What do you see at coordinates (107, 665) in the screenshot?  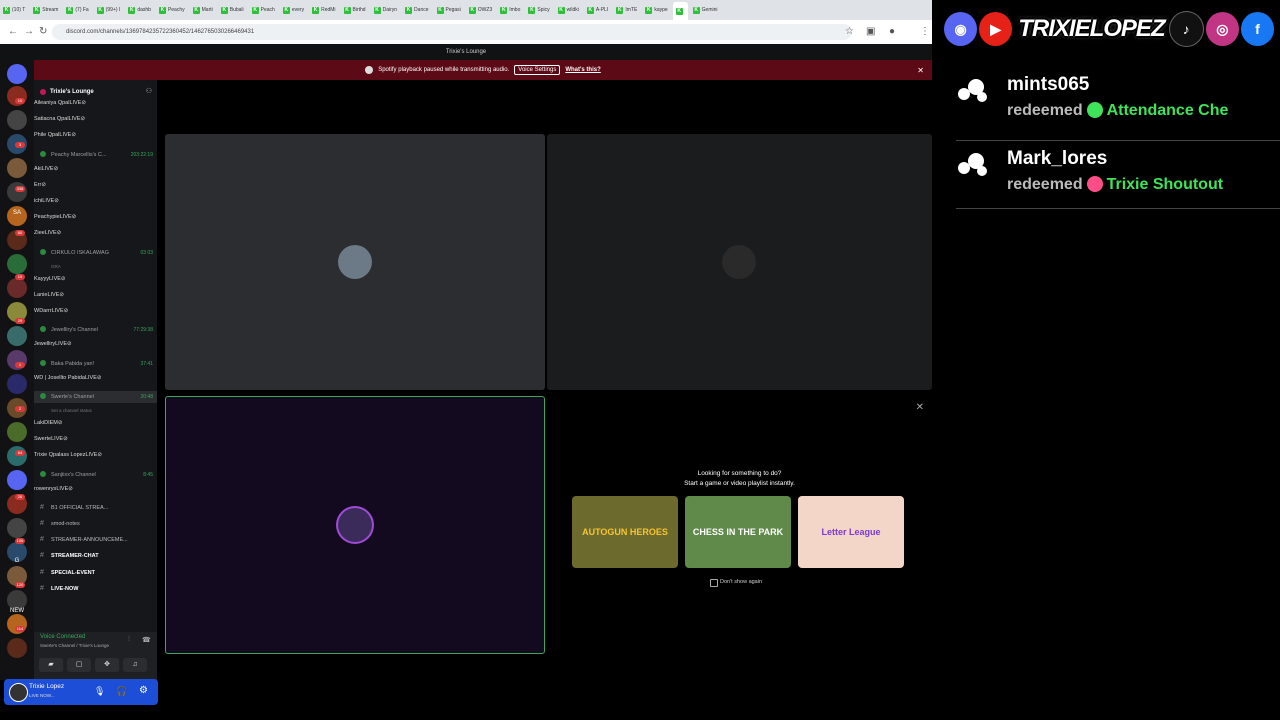 I see `activities-icon: ✥` at bounding box center [107, 665].